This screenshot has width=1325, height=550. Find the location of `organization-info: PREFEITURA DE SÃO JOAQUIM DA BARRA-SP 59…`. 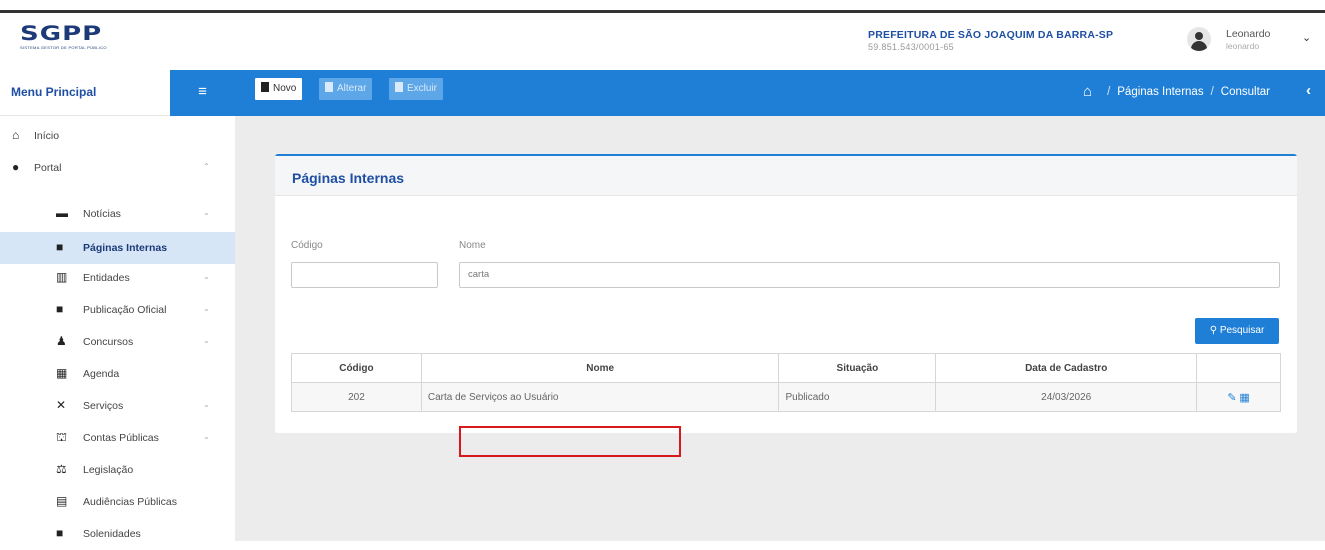

organization-info: PREFEITURA DE SÃO JOAQUIM DA BARRA-SP 59… is located at coordinates (990, 40).